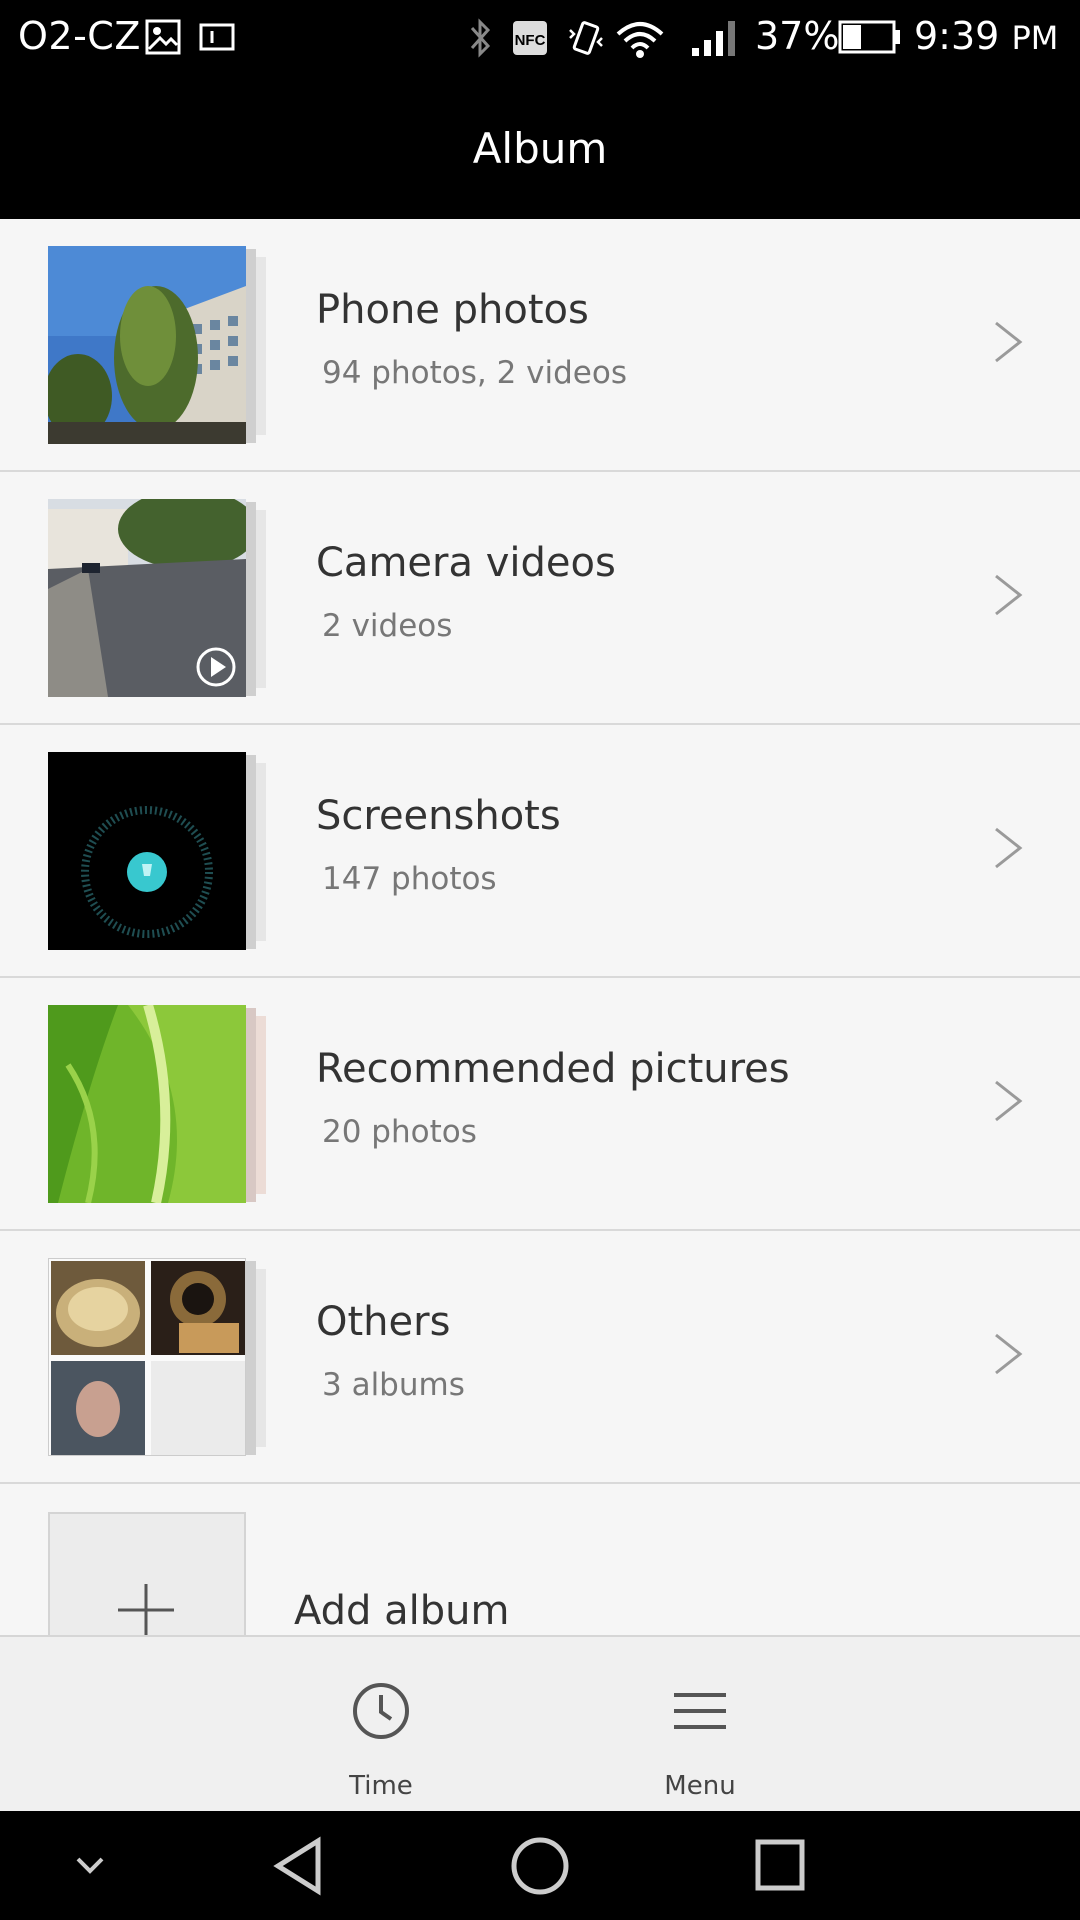  Describe the element at coordinates (466, 563) in the screenshot. I see `album-name: Camera videos` at that location.